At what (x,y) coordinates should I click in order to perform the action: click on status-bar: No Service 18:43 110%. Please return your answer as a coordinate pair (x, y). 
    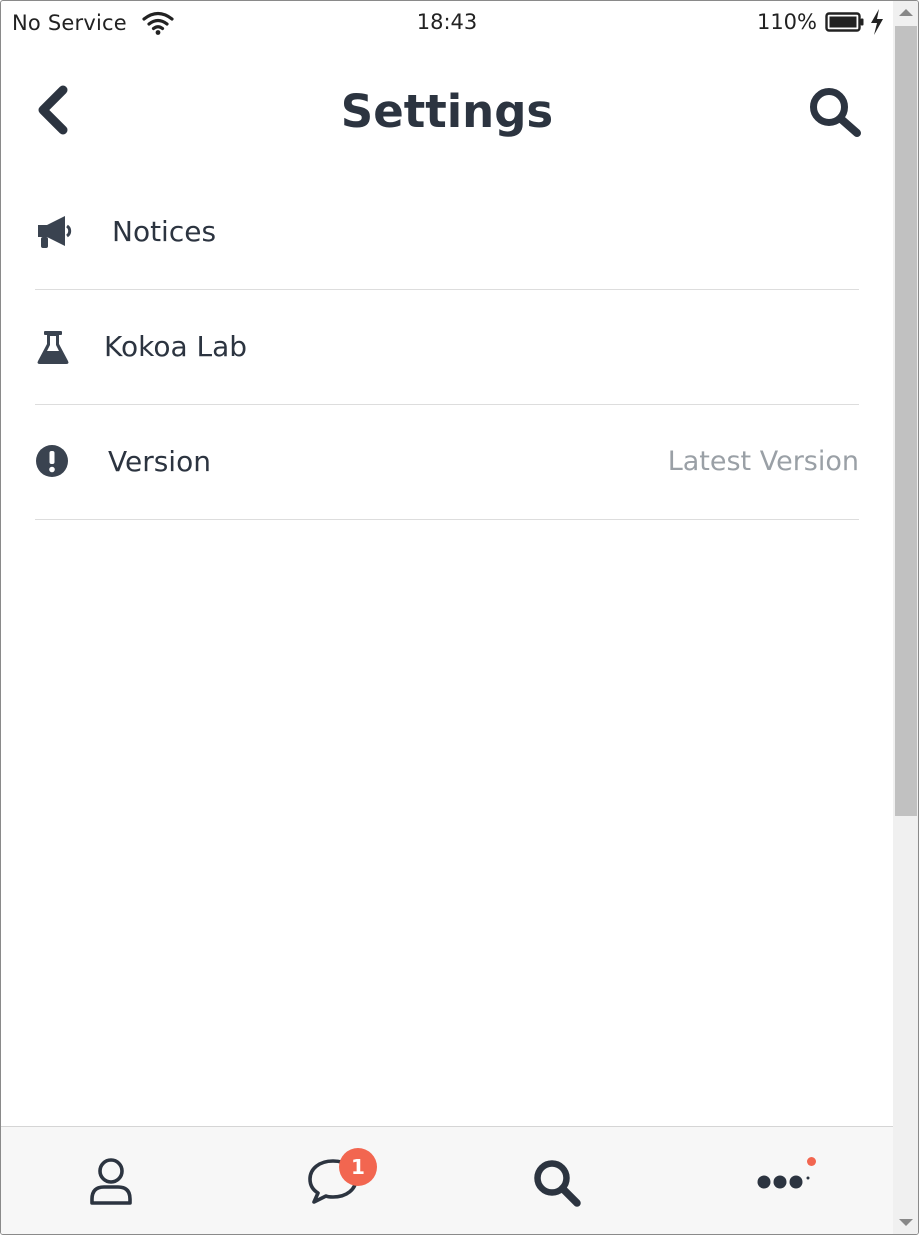
    Looking at the image, I should click on (447, 23).